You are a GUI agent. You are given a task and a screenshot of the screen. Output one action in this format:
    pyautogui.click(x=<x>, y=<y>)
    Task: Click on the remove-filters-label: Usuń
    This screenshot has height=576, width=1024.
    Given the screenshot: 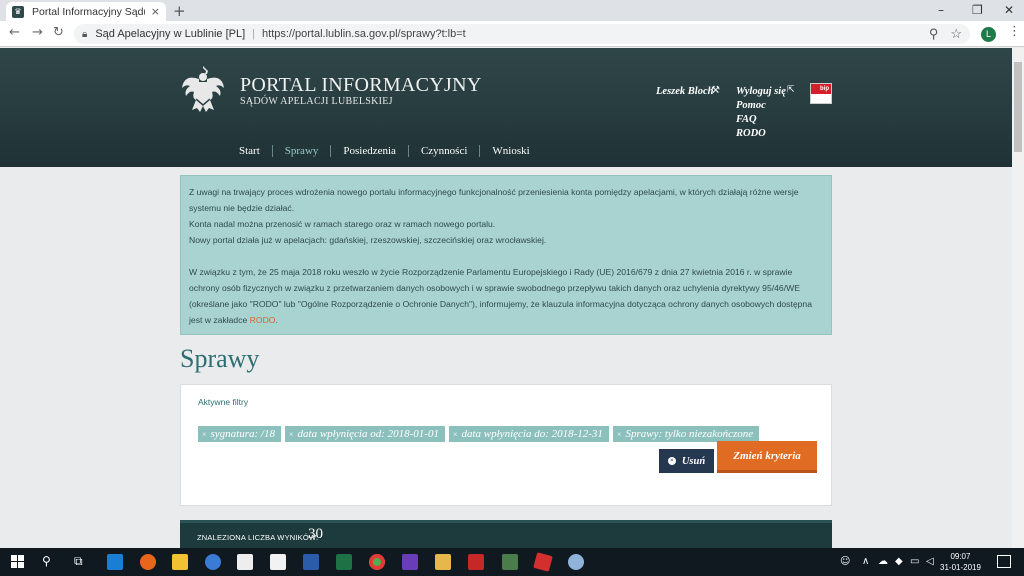 What is the action you would take?
    pyautogui.click(x=693, y=461)
    